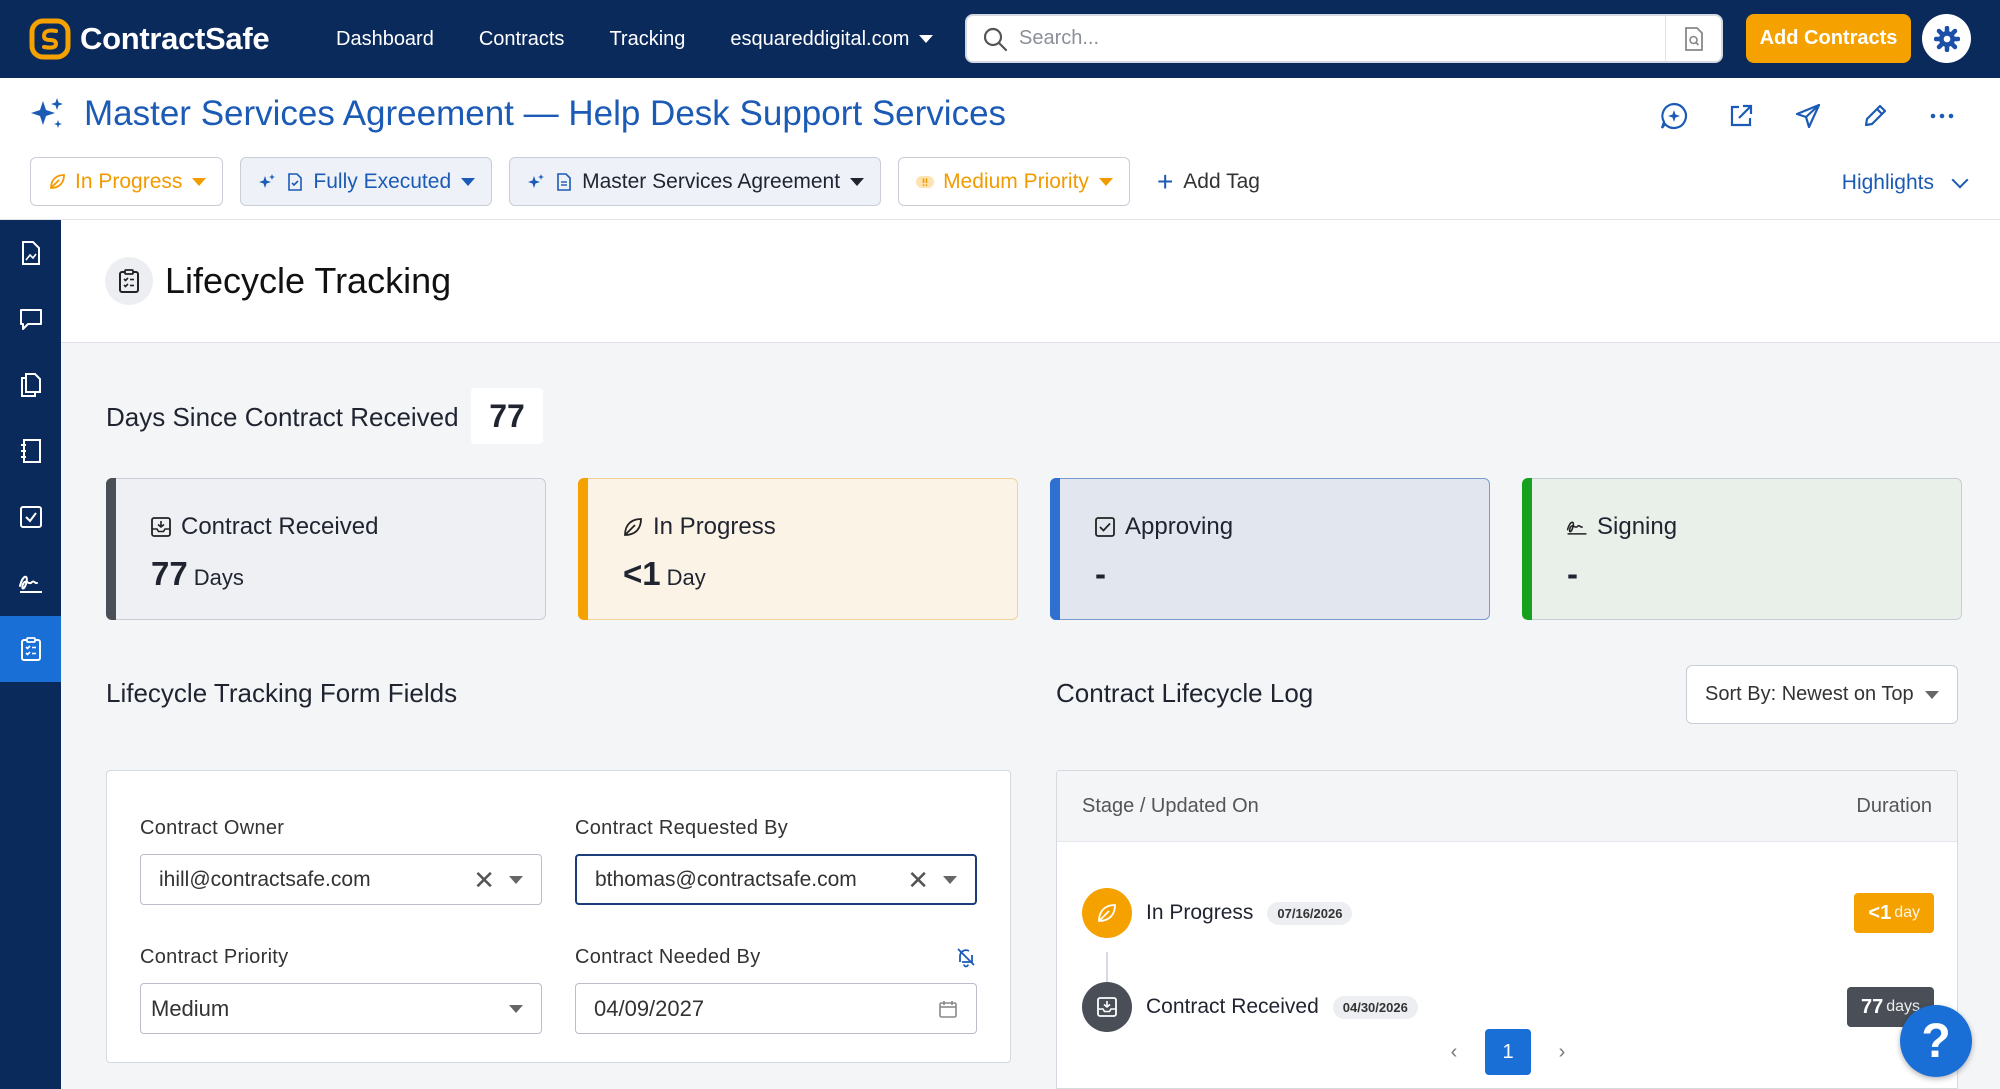 Image resolution: width=2000 pixels, height=1089 pixels. I want to click on left-sidebar, so click(30, 654).